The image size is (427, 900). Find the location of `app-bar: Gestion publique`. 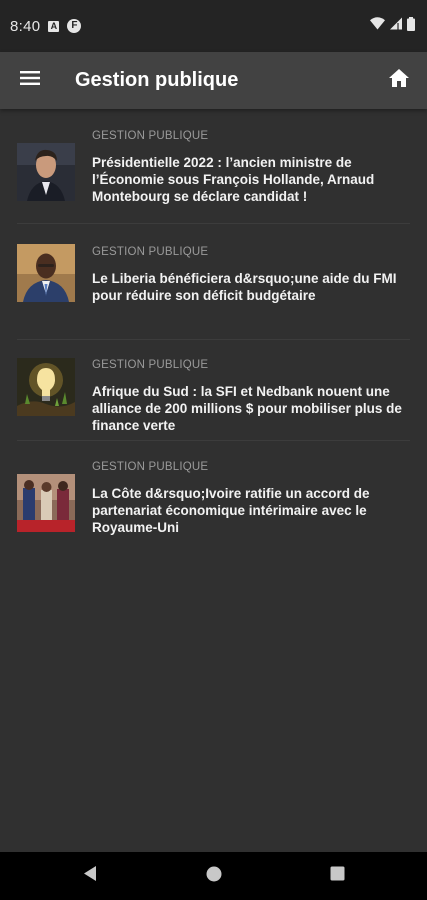

app-bar: Gestion publique is located at coordinates (213, 80).